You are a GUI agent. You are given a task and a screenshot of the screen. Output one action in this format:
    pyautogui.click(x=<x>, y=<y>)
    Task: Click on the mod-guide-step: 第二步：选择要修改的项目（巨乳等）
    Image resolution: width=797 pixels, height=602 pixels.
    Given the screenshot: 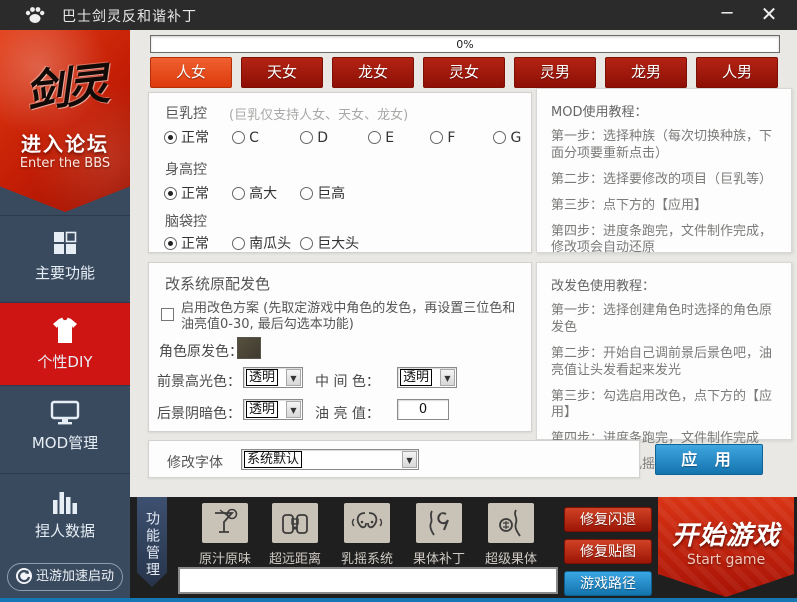 What is the action you would take?
    pyautogui.click(x=662, y=179)
    